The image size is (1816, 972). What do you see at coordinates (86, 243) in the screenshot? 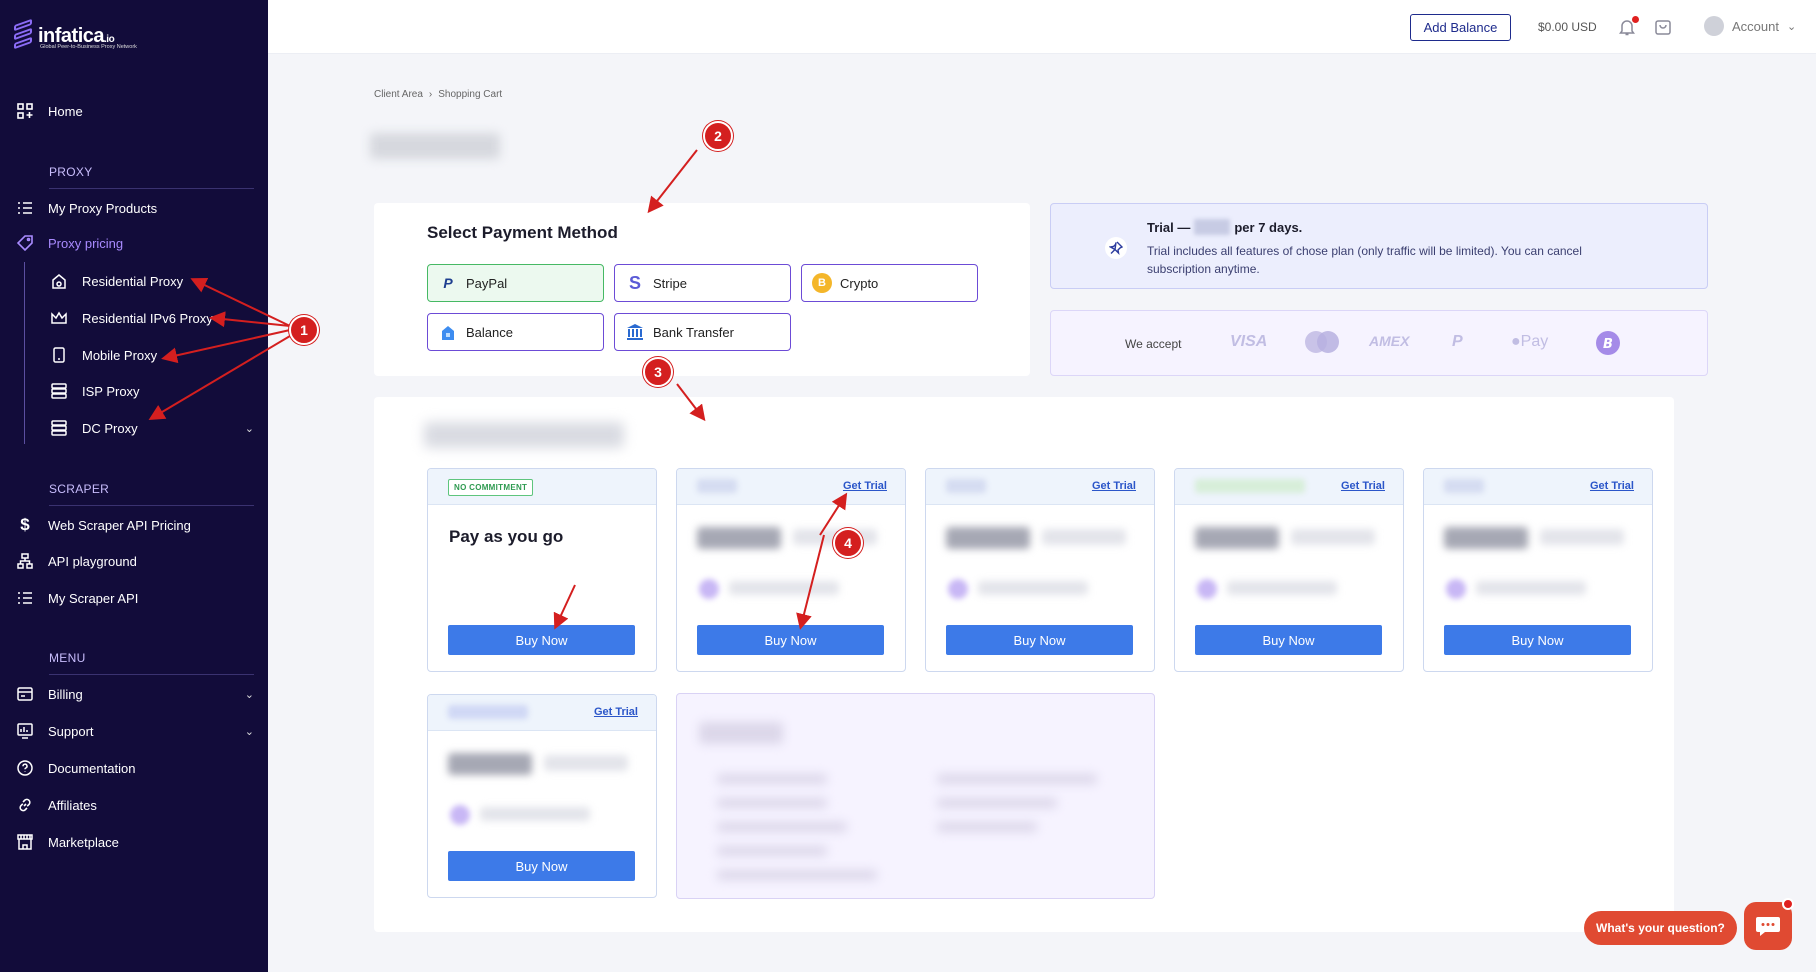
I see `nav-proxy-pricing-label: Proxy pricing` at bounding box center [86, 243].